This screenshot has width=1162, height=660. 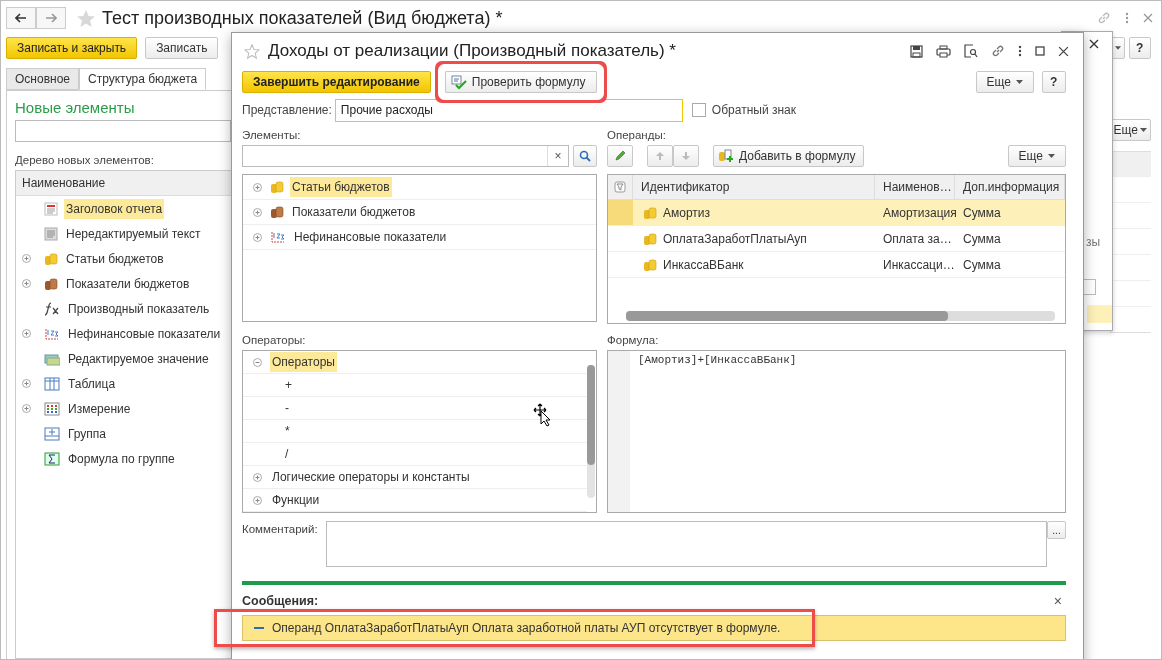 I want to click on table-row: ИнкассаВБанк Инкассаци… Сумма, so click(x=836, y=265).